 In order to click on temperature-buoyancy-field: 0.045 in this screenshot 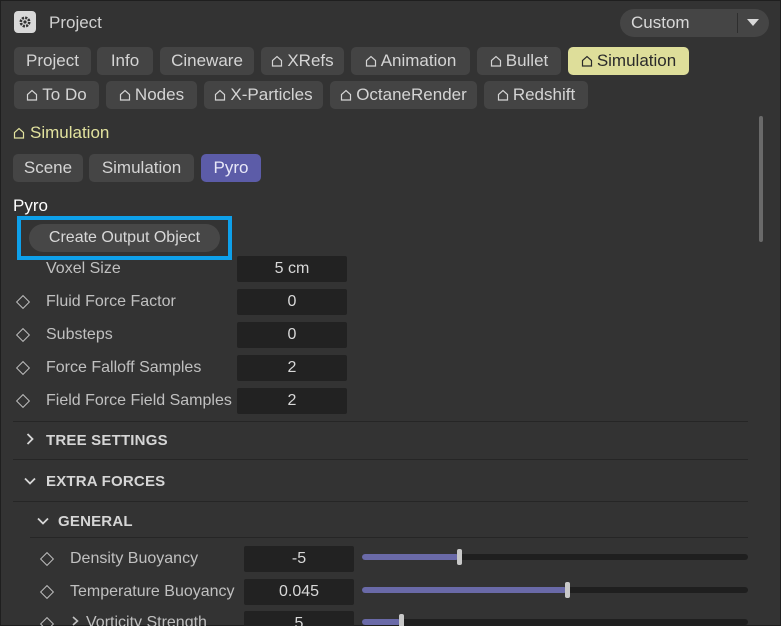, I will do `click(299, 592)`.